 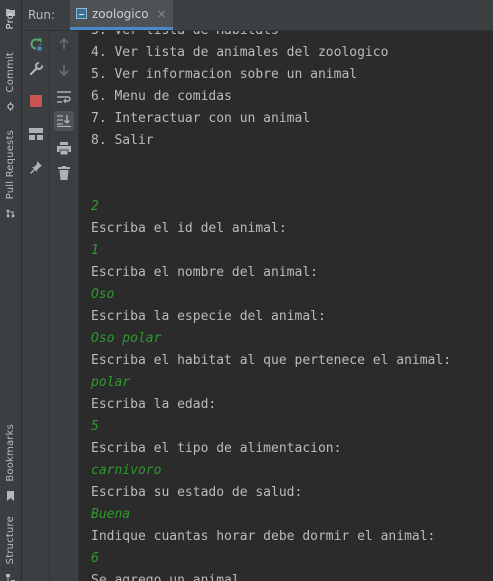 I want to click on console-input-line: 1, so click(x=95, y=250).